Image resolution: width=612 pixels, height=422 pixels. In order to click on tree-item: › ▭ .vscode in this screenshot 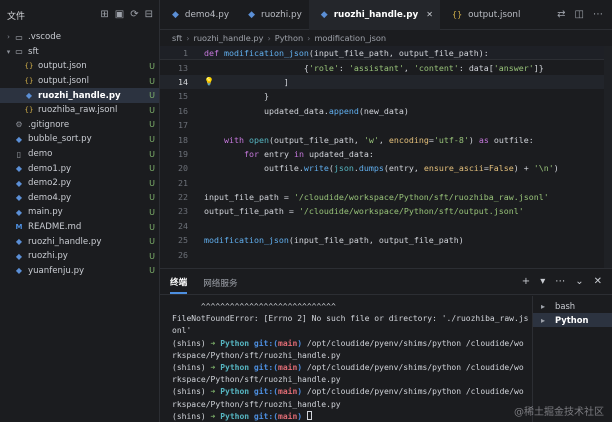, I will do `click(79, 37)`.